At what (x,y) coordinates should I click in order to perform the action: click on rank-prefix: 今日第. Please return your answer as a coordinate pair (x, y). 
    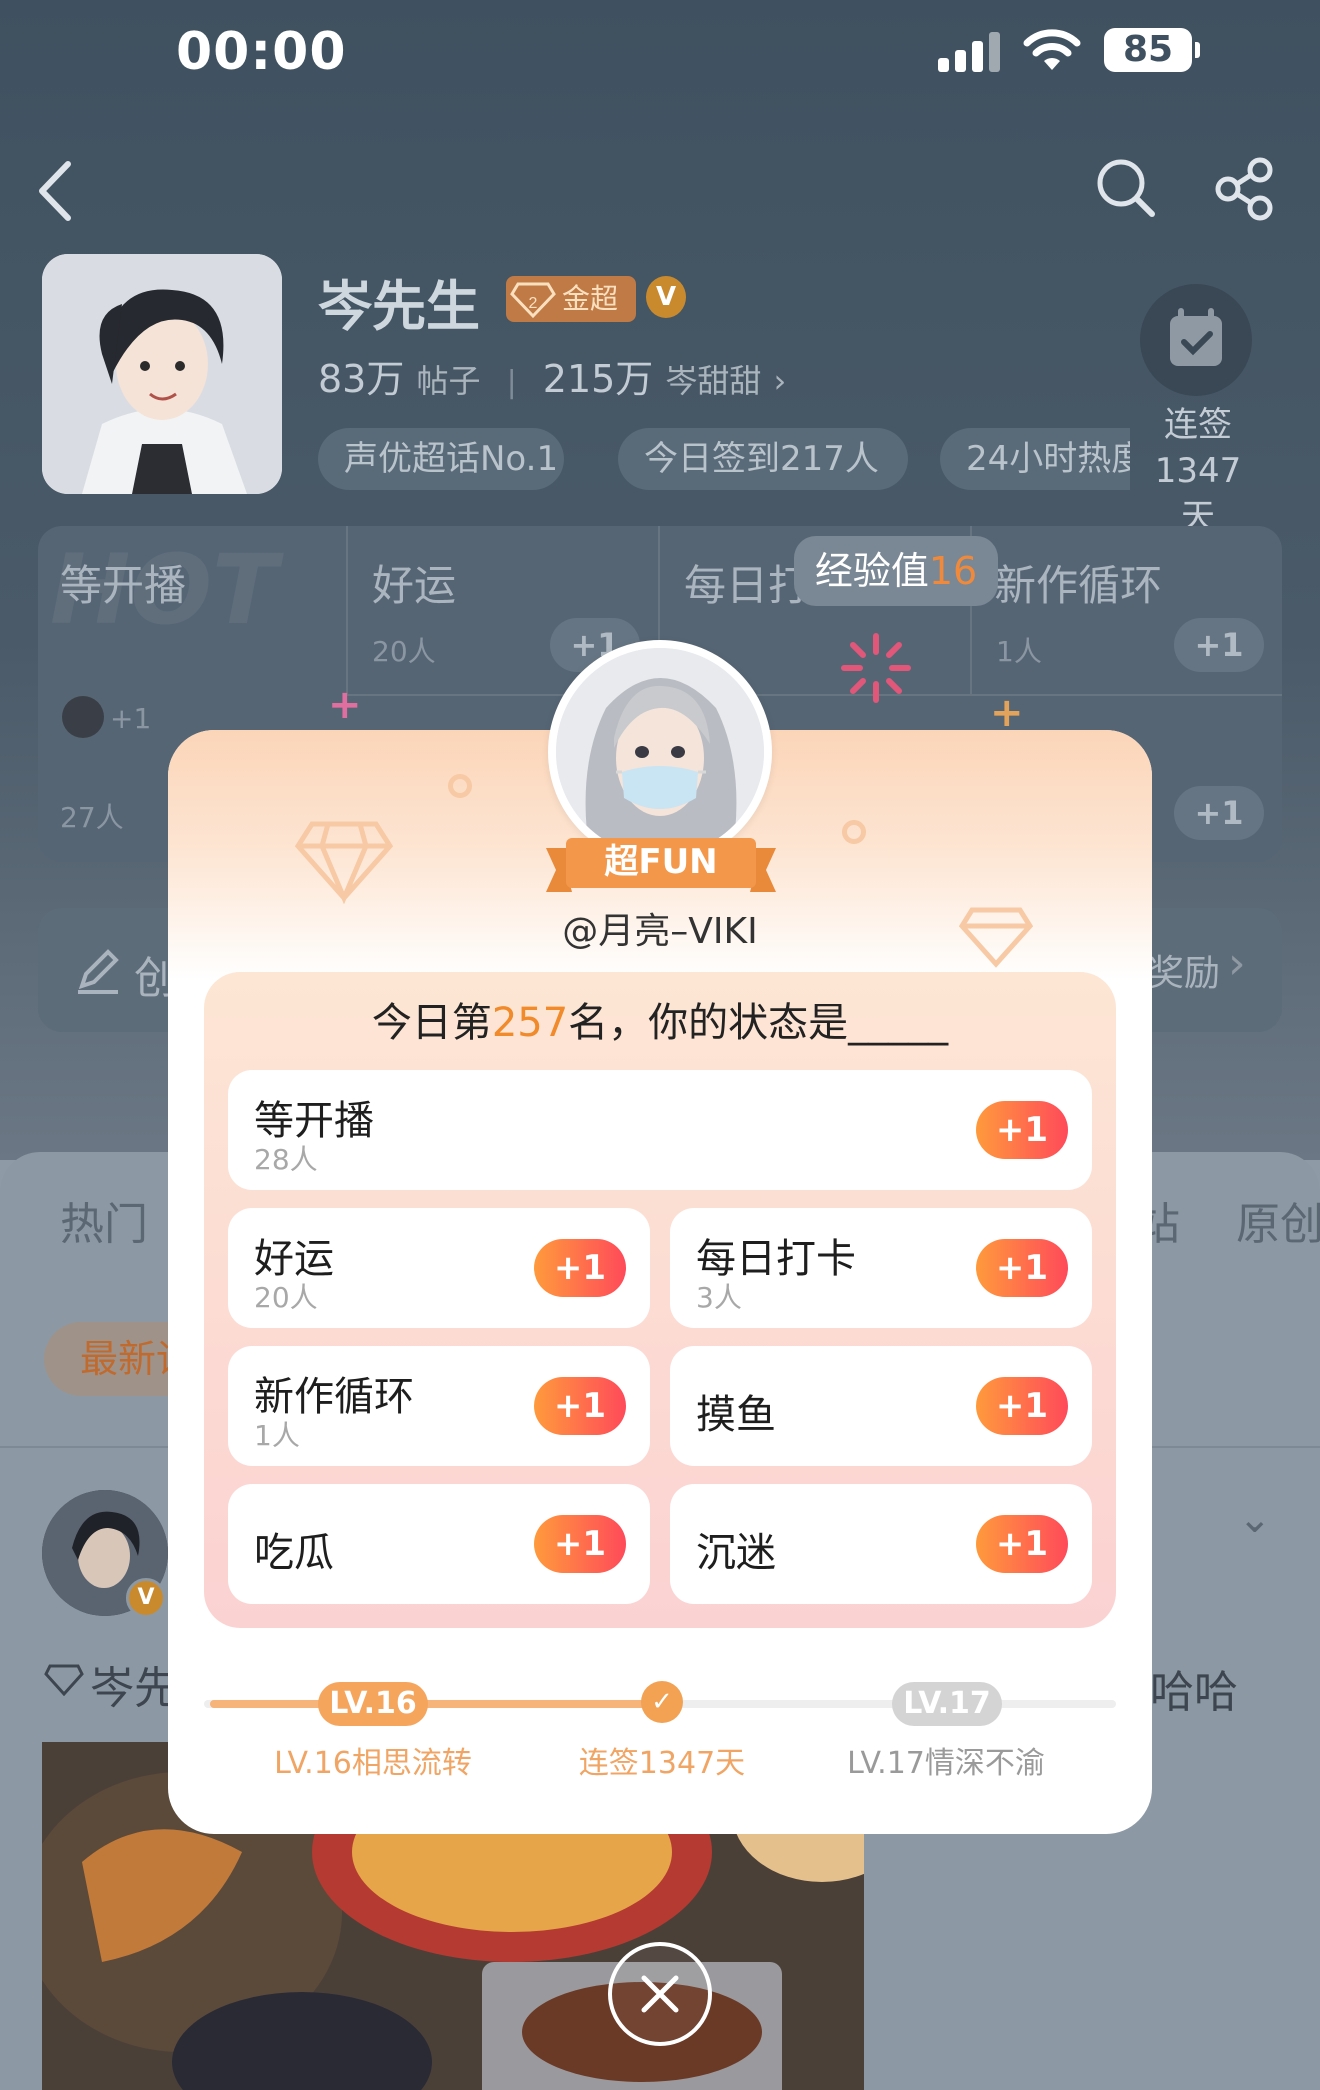
    Looking at the image, I should click on (431, 1023).